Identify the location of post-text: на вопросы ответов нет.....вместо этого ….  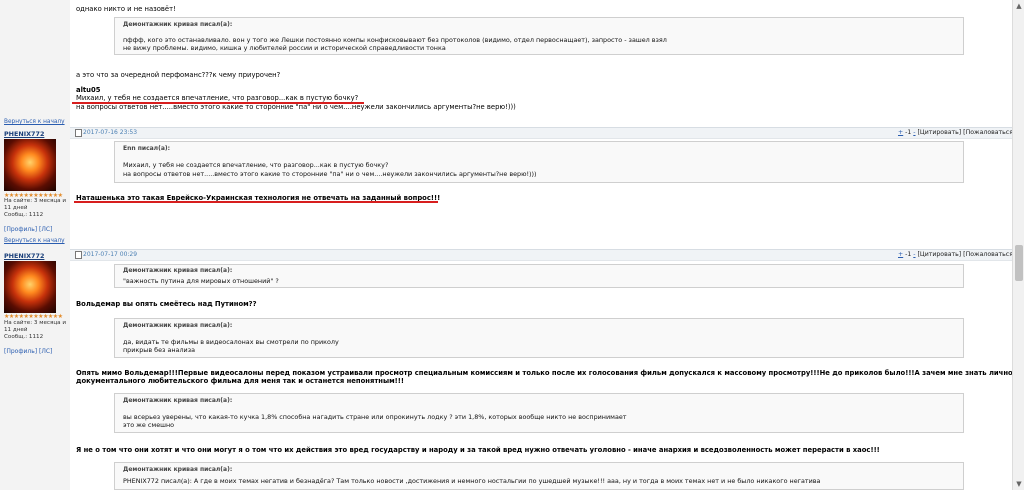
(296, 107).